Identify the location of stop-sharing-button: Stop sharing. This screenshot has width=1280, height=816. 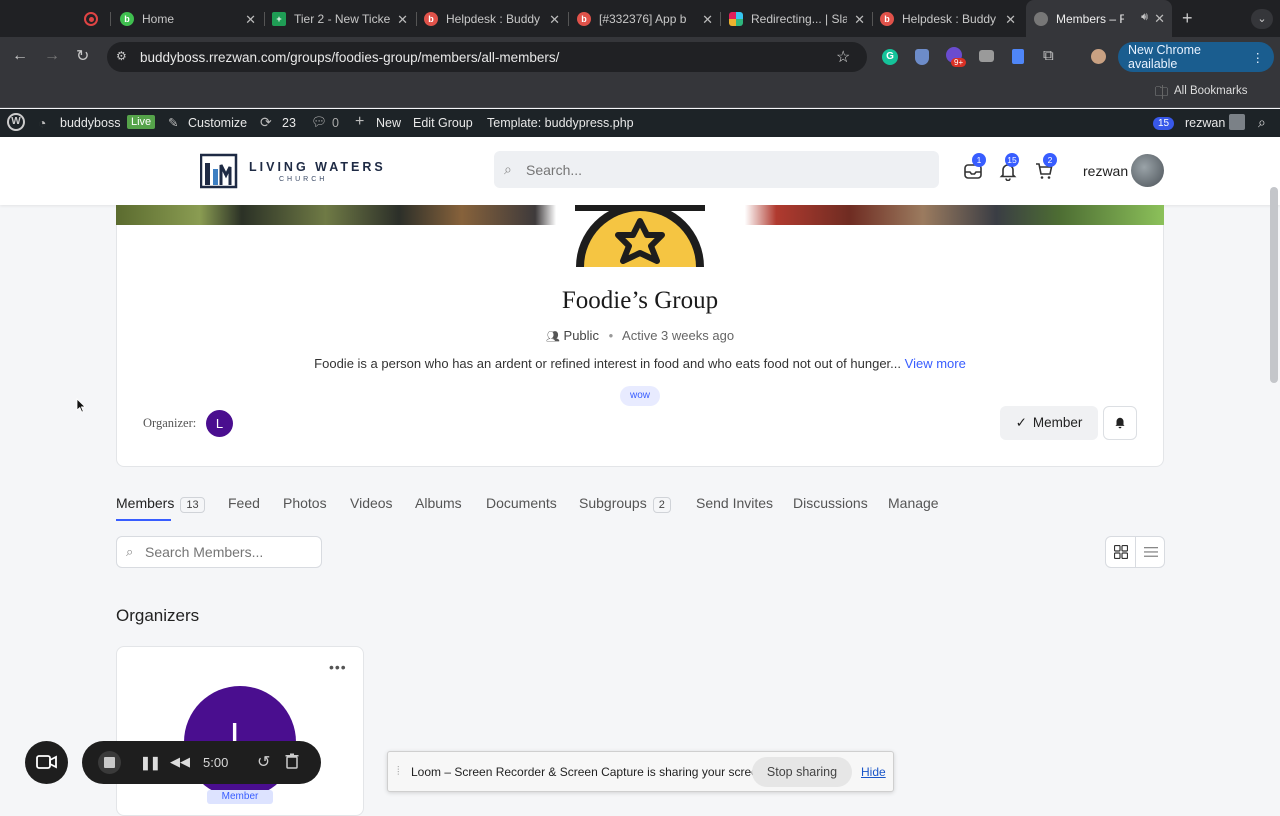
(802, 772).